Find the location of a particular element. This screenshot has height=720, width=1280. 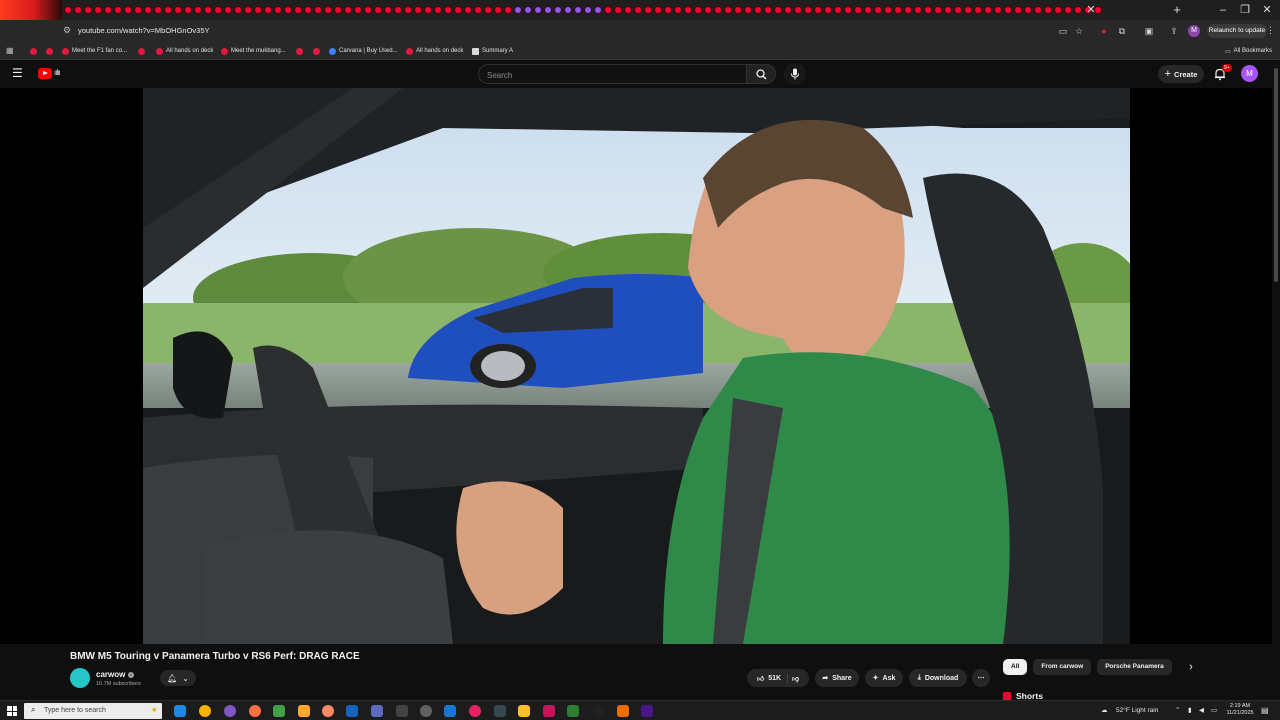

site-info-icon: ⚙ is located at coordinates (68, 31).